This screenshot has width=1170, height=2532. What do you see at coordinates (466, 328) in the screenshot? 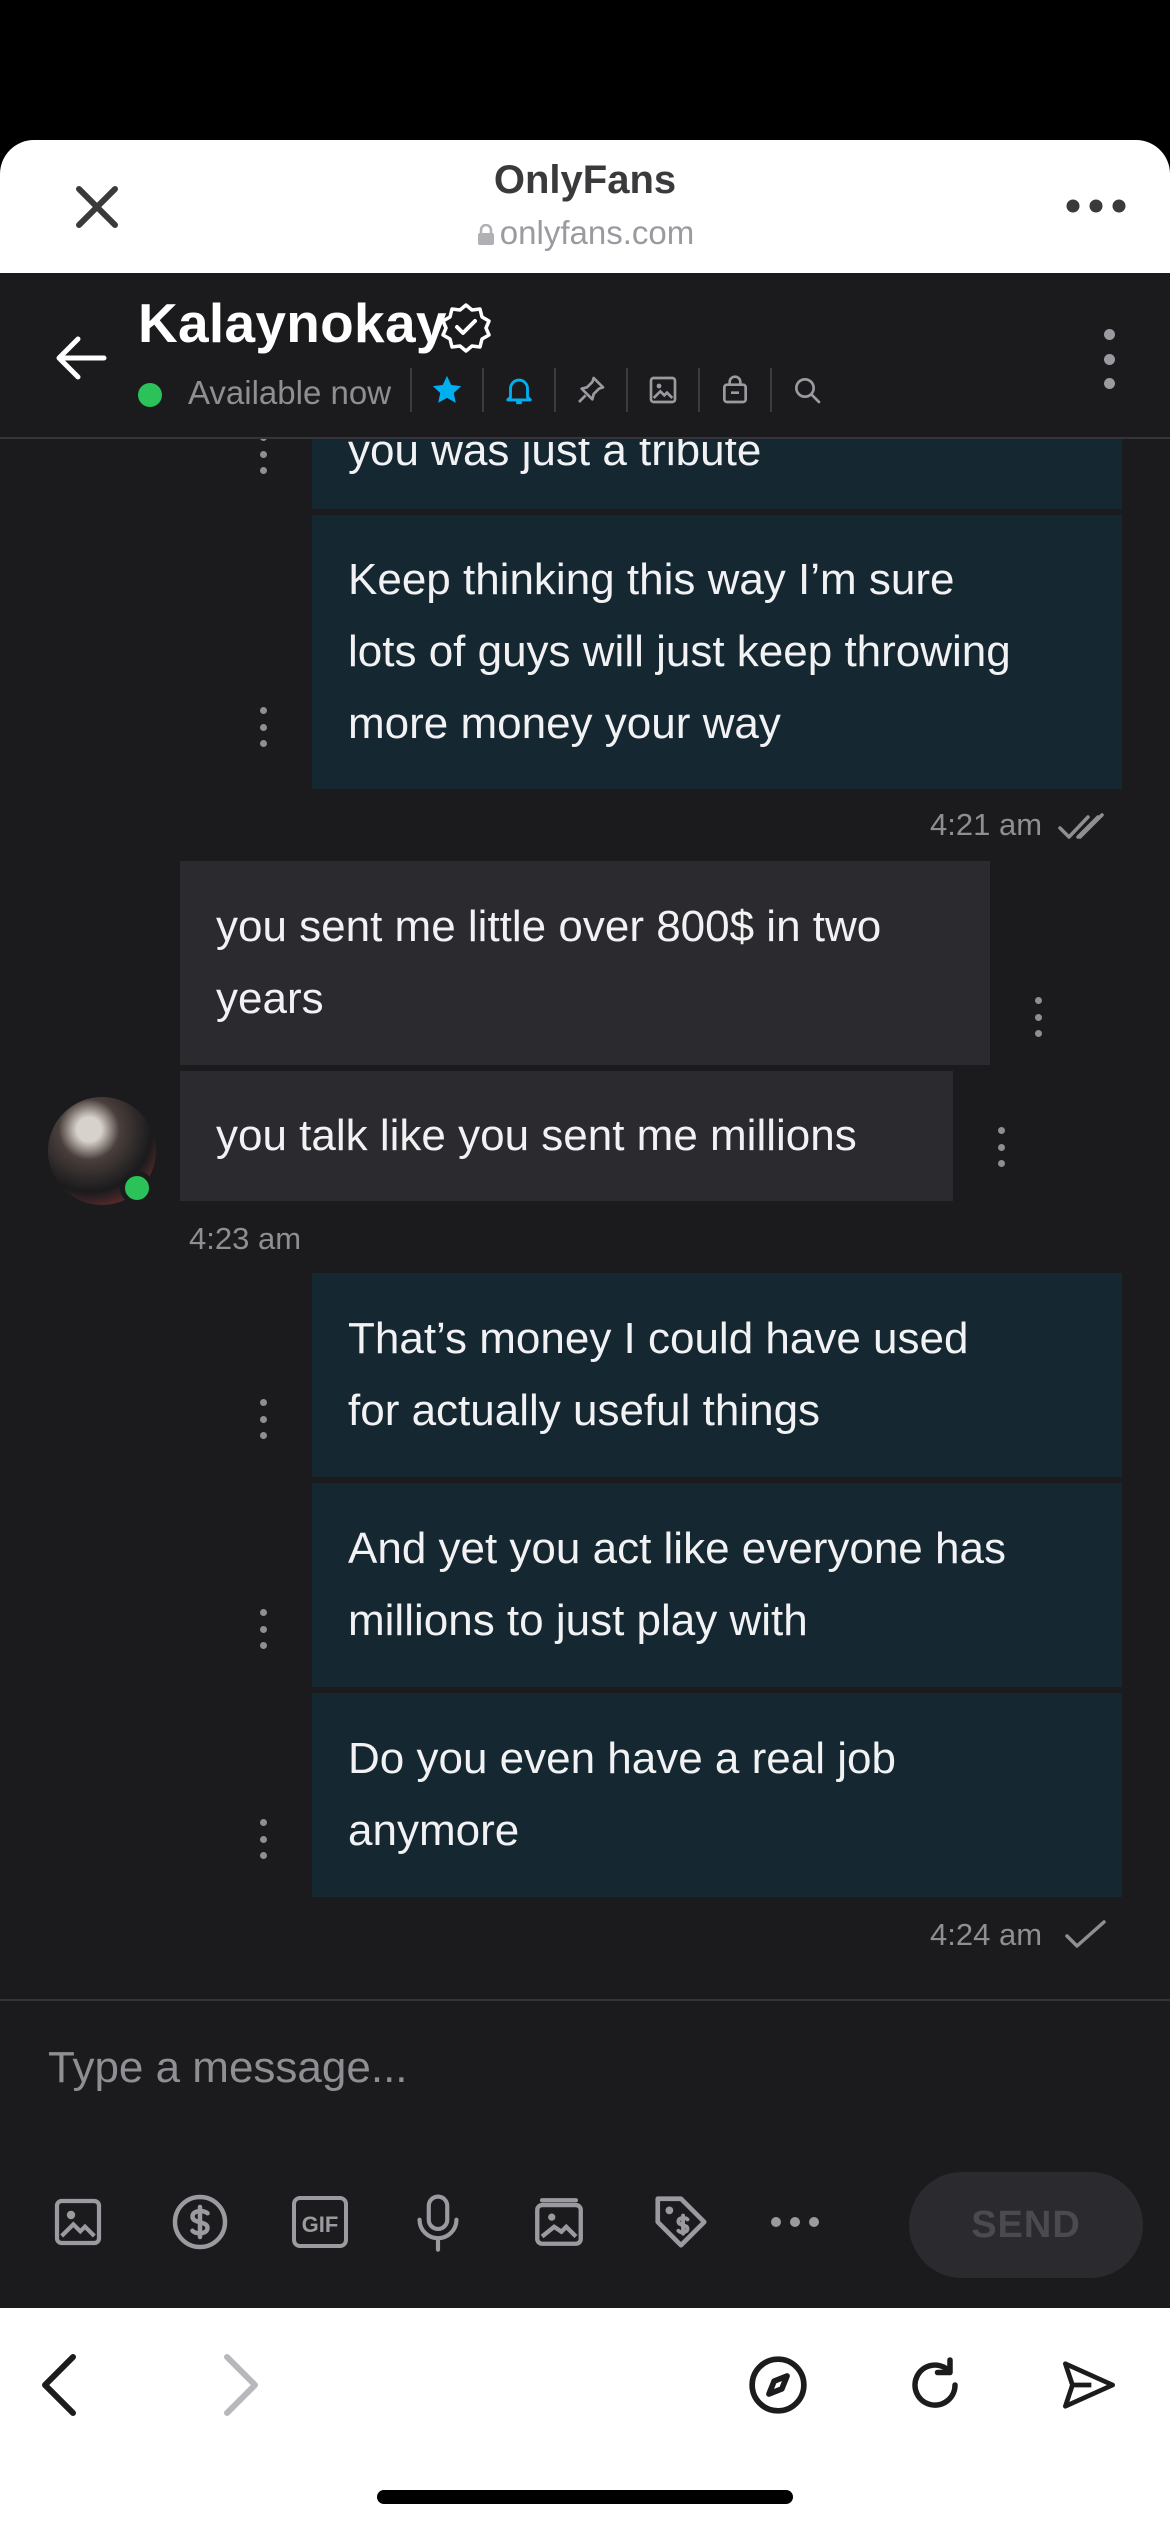
I see `verified-badge-icon` at bounding box center [466, 328].